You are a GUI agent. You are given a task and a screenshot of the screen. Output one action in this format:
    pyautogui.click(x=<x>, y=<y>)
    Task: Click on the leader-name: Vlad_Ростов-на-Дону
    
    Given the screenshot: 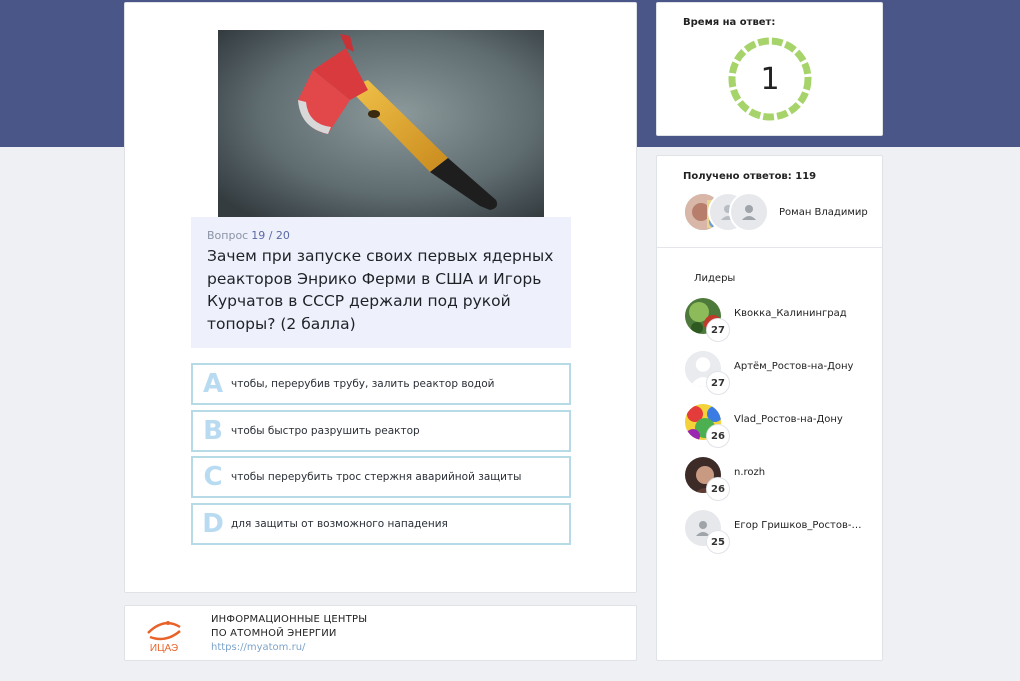 What is the action you would take?
    pyautogui.click(x=788, y=419)
    